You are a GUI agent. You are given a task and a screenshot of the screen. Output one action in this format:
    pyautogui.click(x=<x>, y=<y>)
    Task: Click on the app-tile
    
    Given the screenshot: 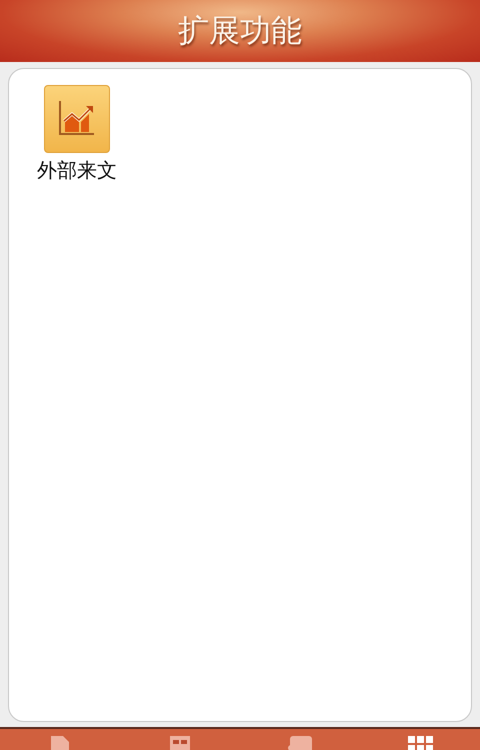 What is the action you would take?
    pyautogui.click(x=77, y=119)
    